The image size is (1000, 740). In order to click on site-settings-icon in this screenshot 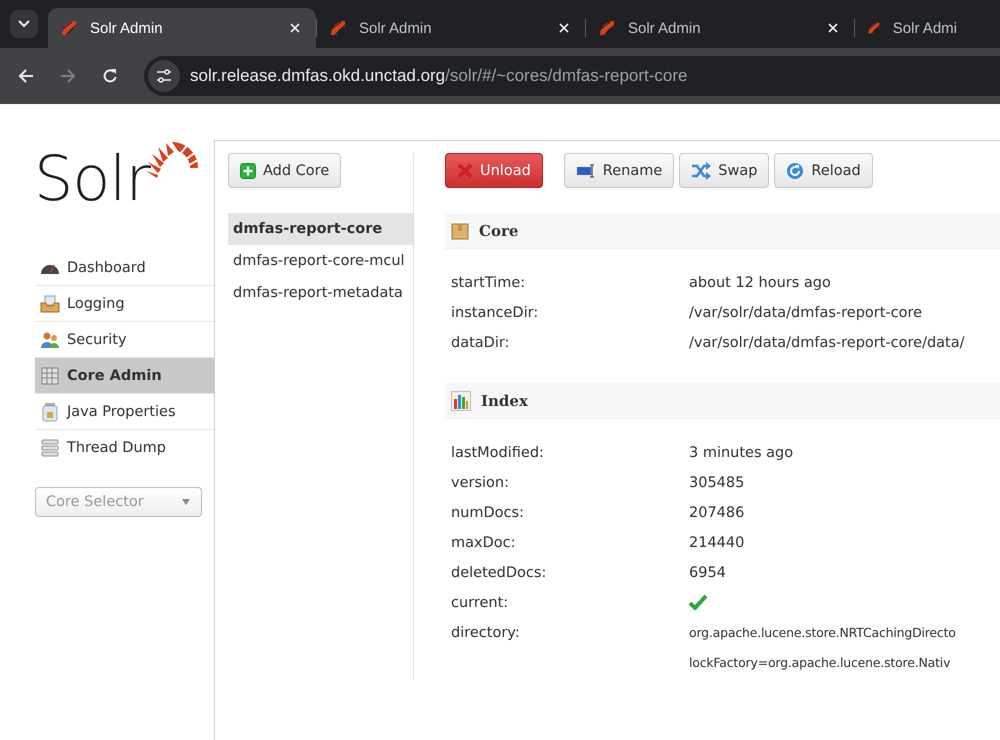, I will do `click(164, 76)`.